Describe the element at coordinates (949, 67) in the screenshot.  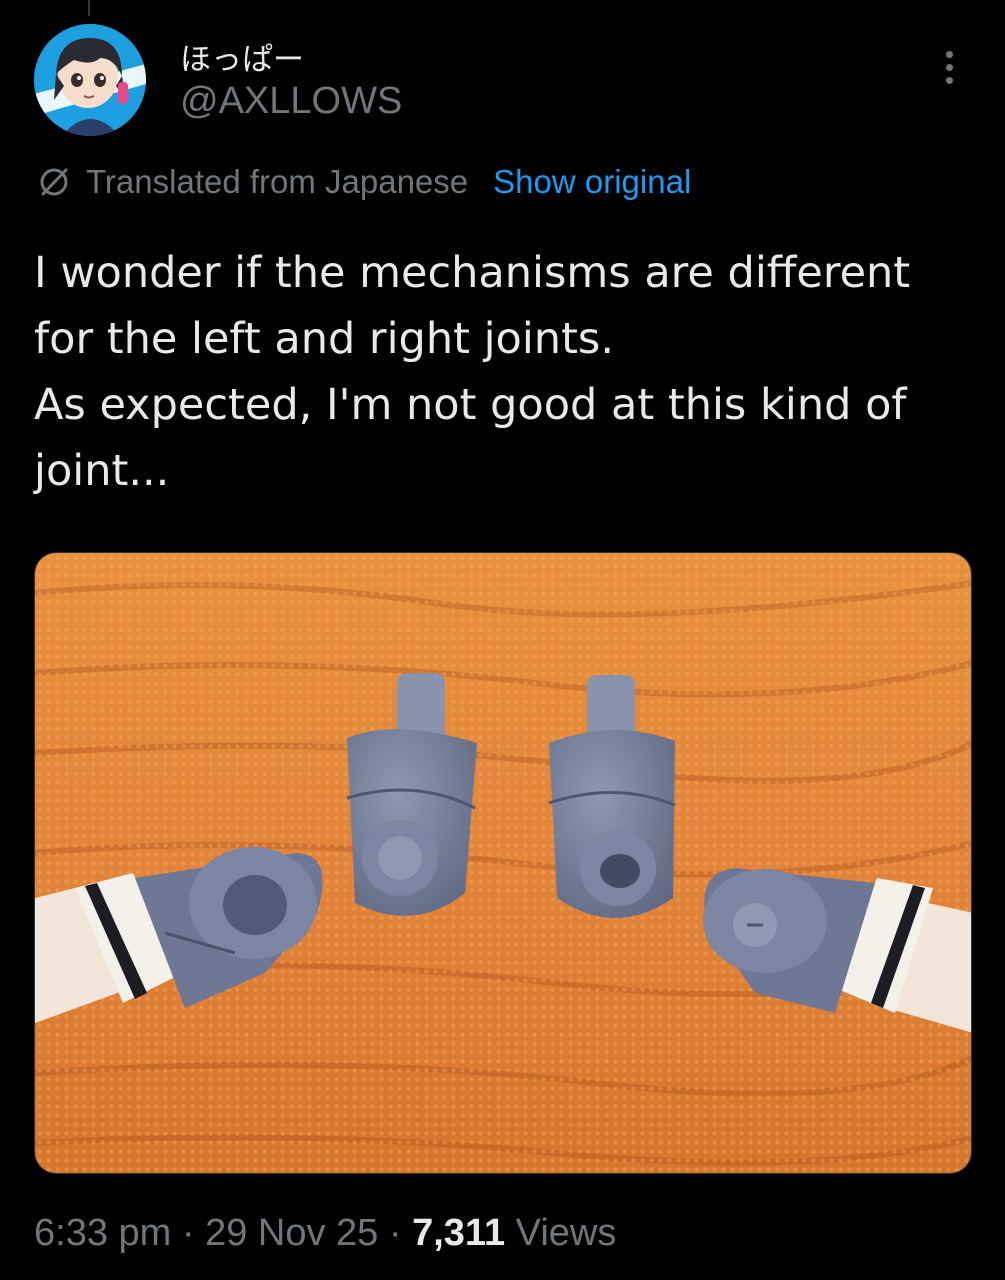
I see `more-options-button` at that location.